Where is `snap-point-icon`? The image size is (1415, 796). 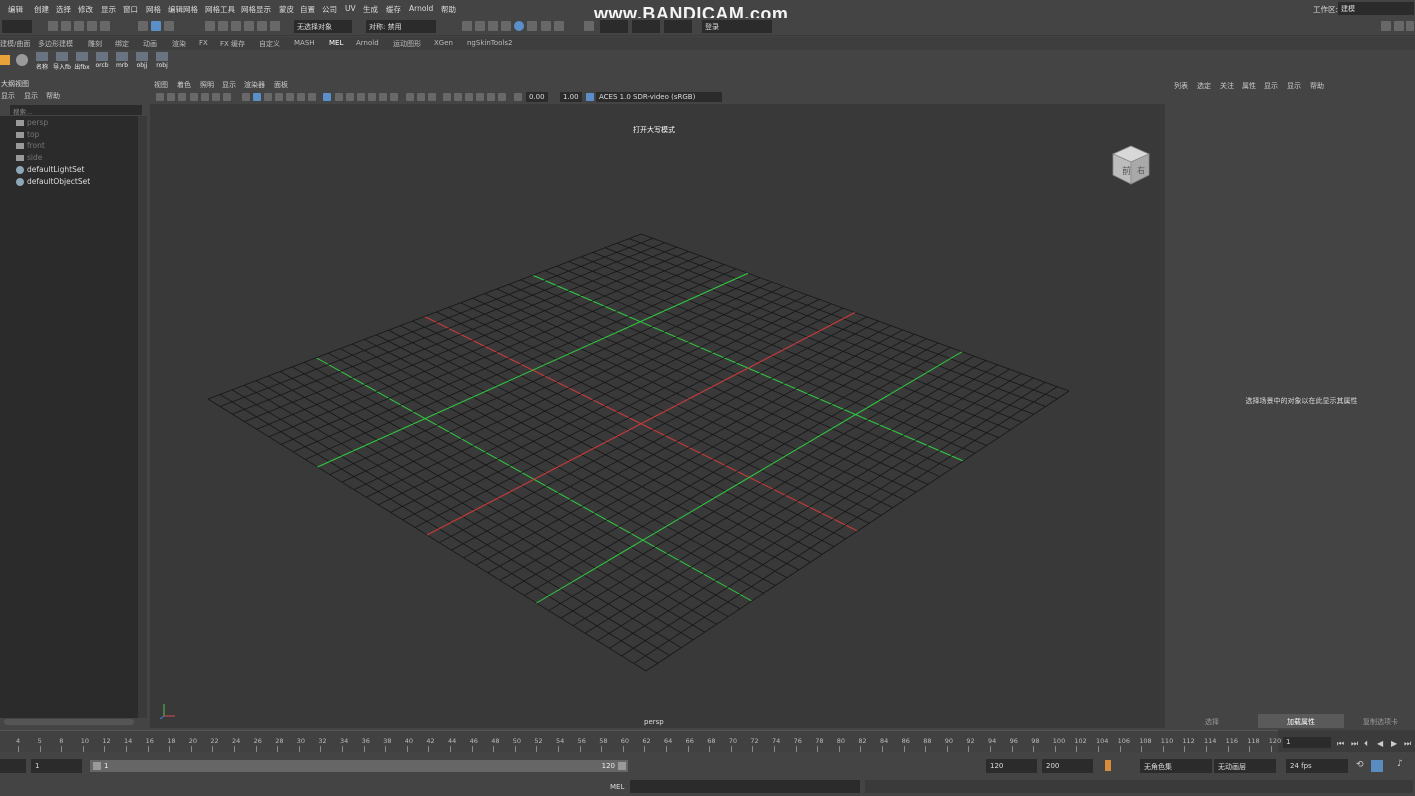 snap-point-icon is located at coordinates (236, 26).